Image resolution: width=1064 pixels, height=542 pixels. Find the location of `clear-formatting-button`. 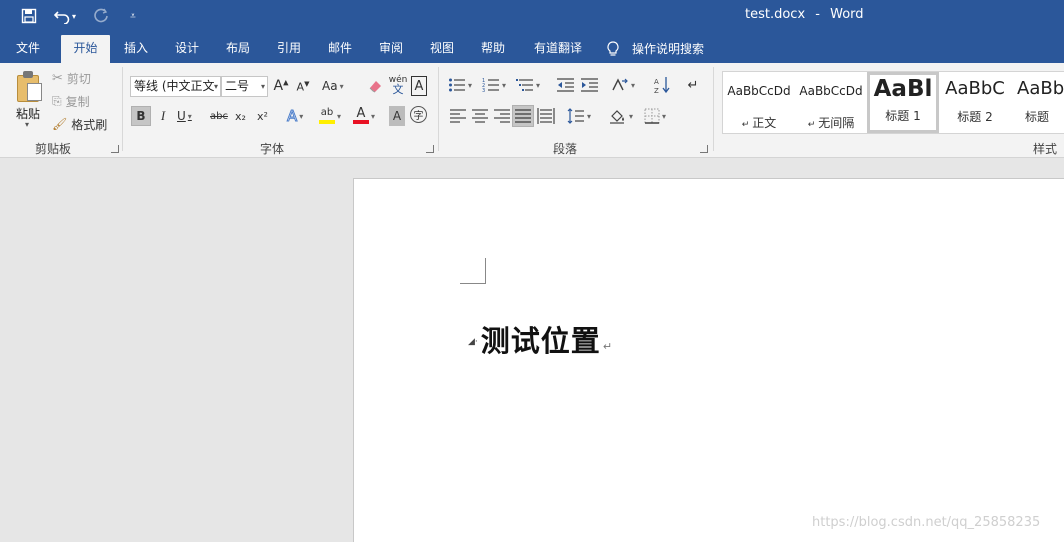

clear-formatting-button is located at coordinates (375, 86).